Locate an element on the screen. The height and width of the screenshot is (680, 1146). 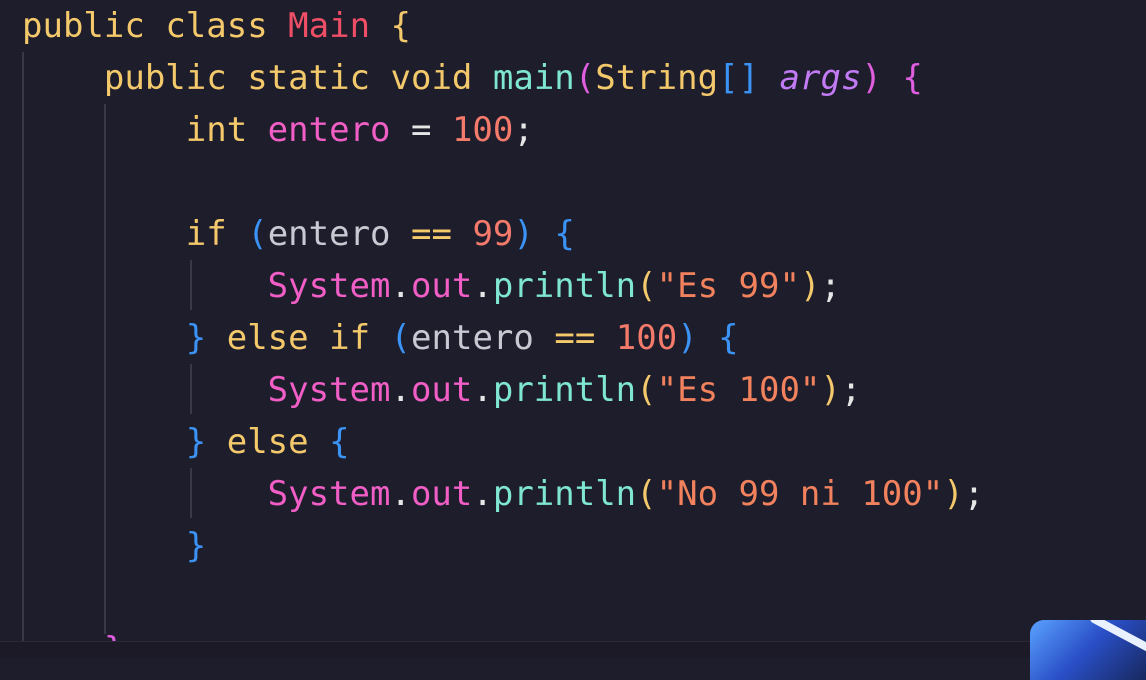
code-token: class is located at coordinates (216, 26).